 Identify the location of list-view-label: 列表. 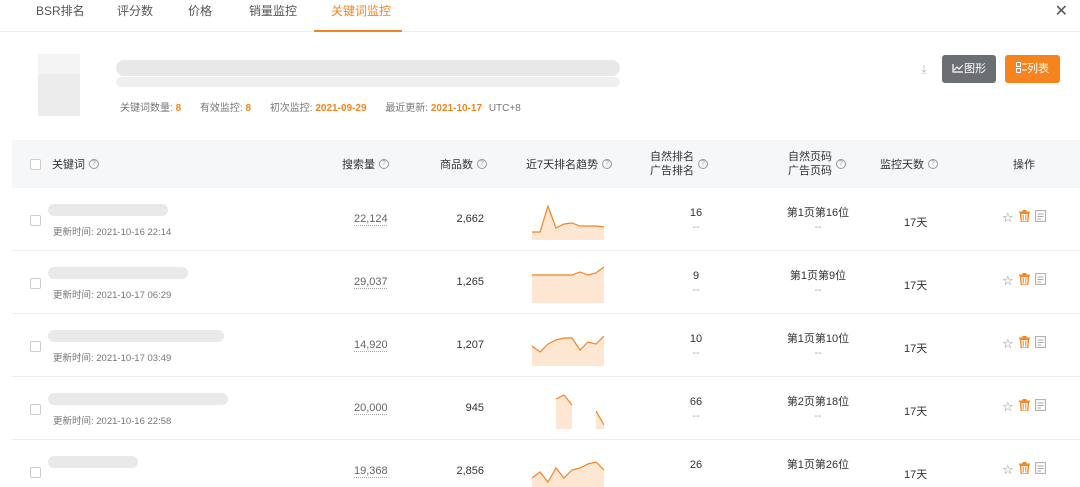
(1038, 69).